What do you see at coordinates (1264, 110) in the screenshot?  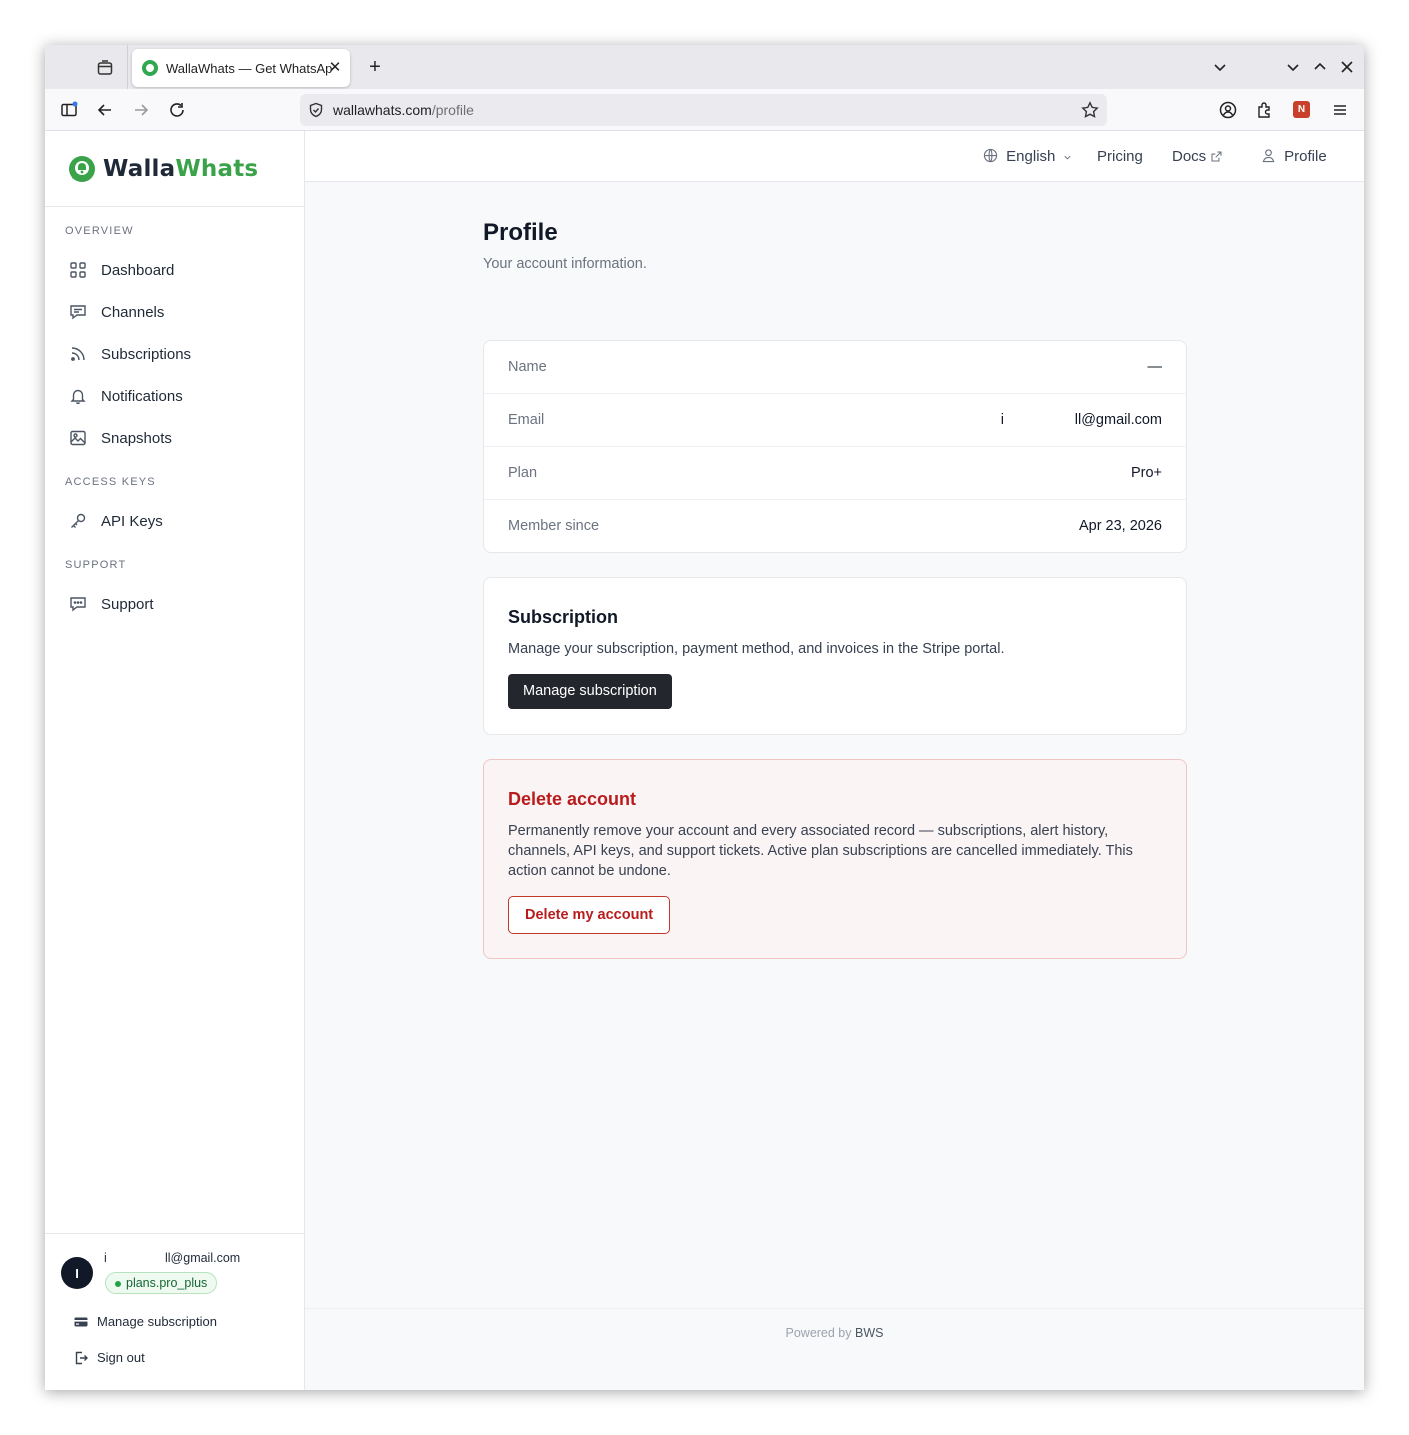 I see `extensions-icon` at bounding box center [1264, 110].